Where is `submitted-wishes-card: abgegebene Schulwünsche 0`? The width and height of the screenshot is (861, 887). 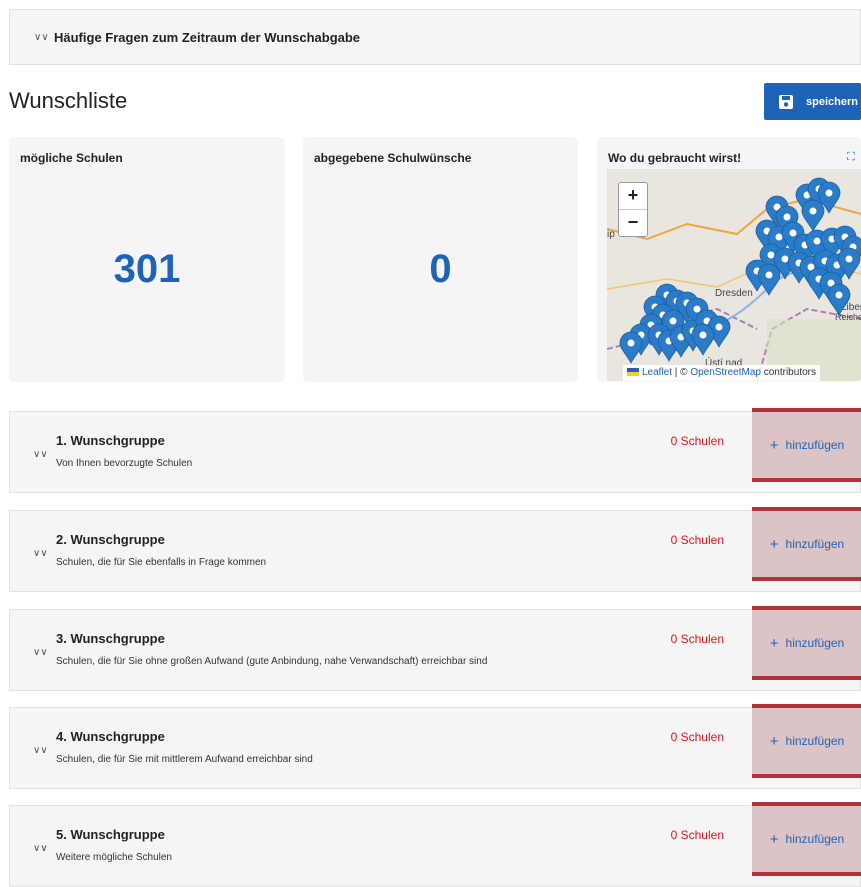
submitted-wishes-card: abgegebene Schulwünsche 0 is located at coordinates (440, 259).